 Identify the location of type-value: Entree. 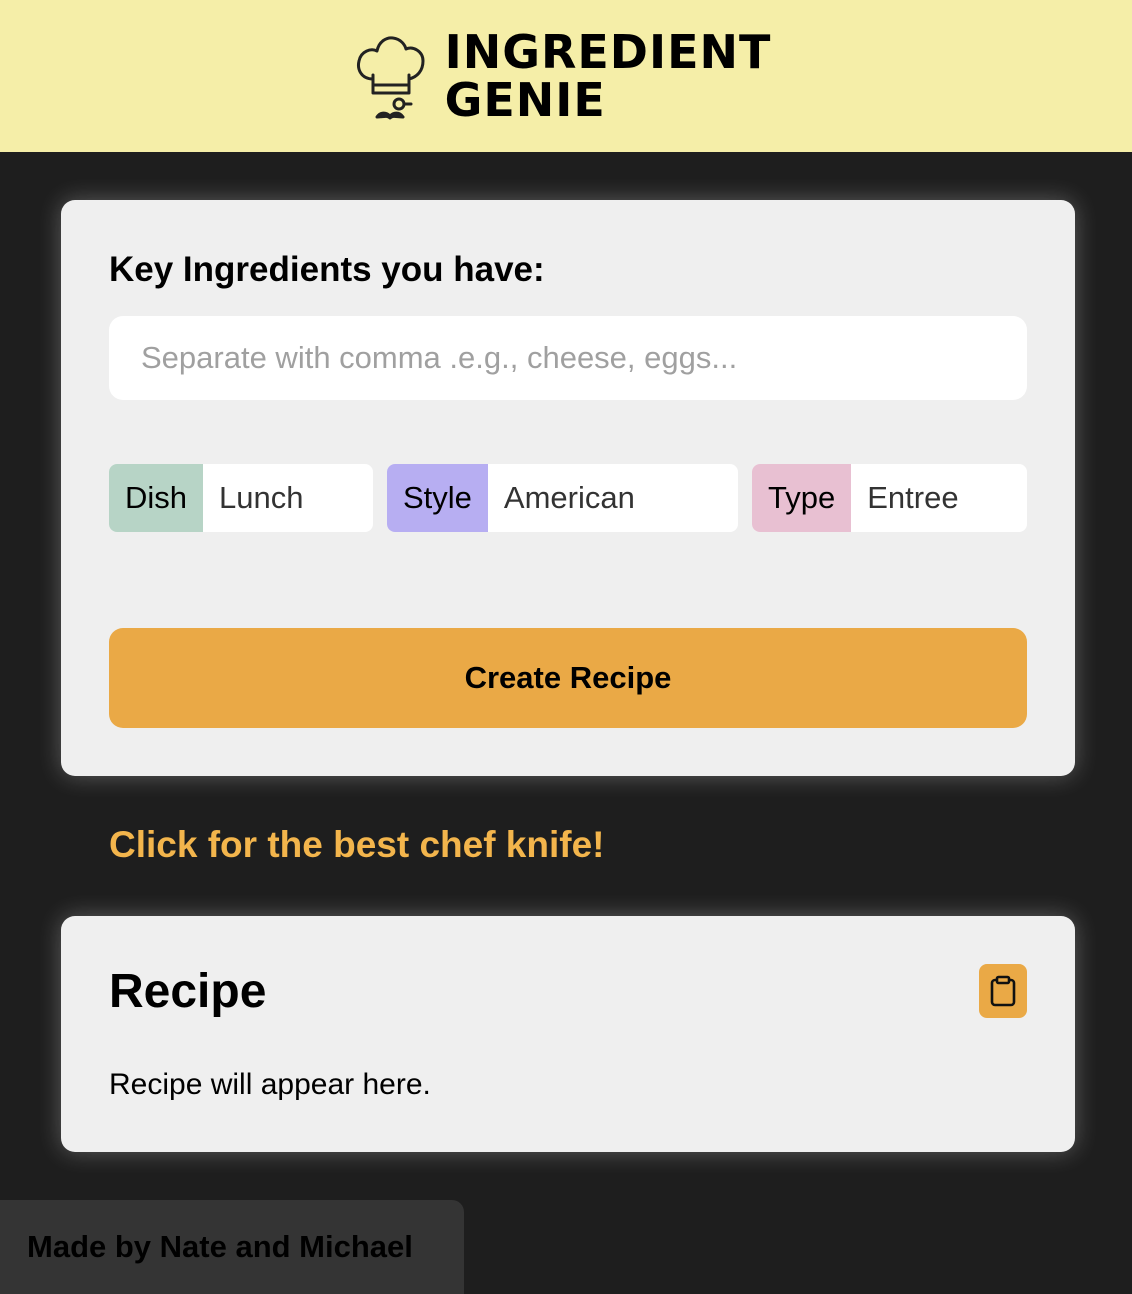
(912, 498).